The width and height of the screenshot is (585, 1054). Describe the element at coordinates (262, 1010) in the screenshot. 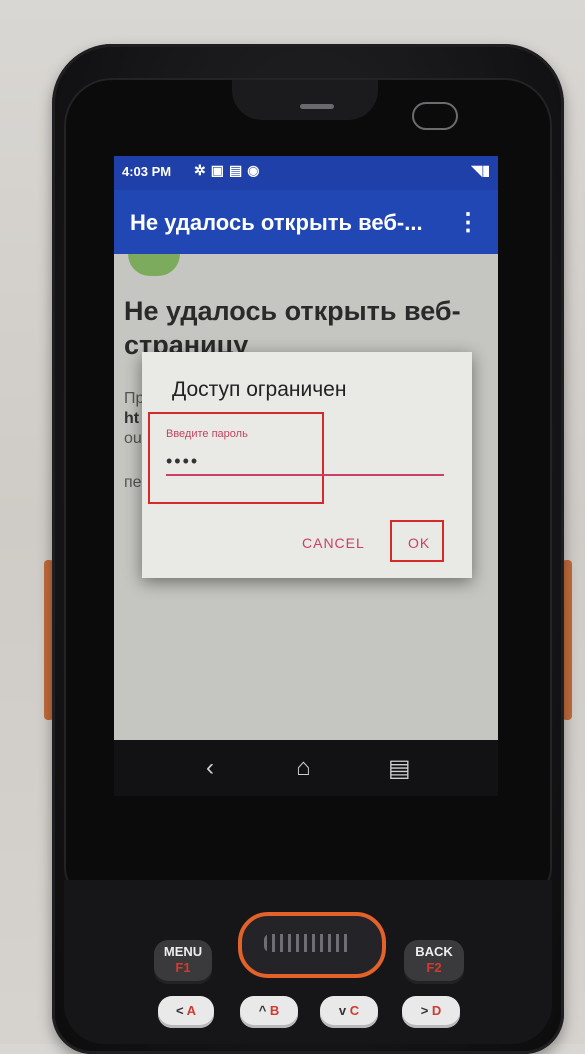

I see `up-key-label: ^` at that location.